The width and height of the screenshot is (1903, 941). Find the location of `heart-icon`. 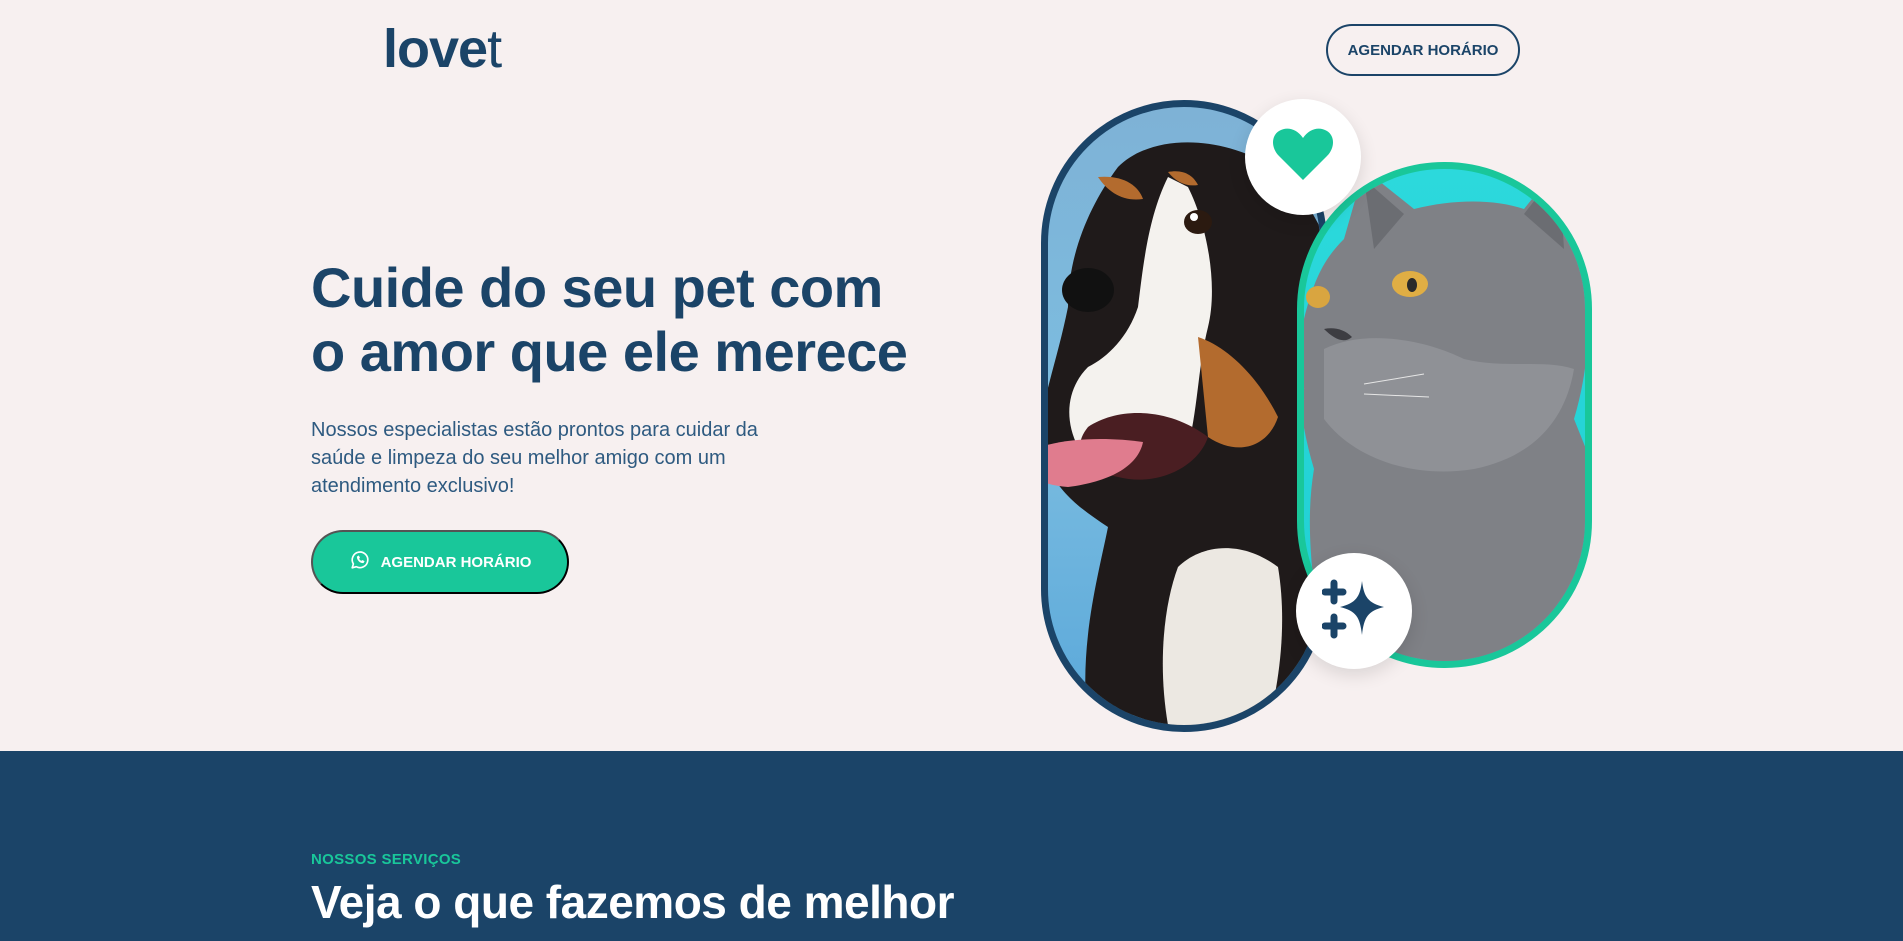

heart-icon is located at coordinates (1303, 157).